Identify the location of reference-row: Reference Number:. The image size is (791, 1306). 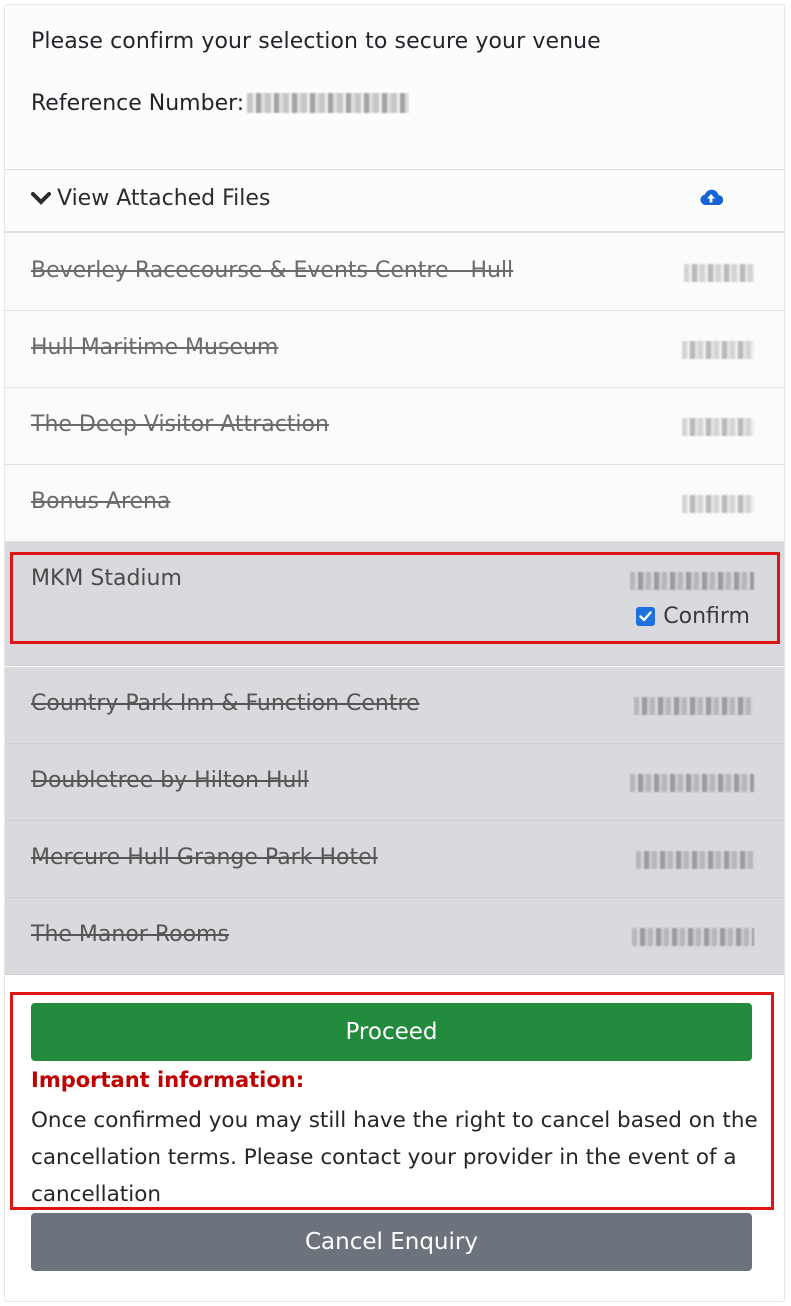
(220, 103).